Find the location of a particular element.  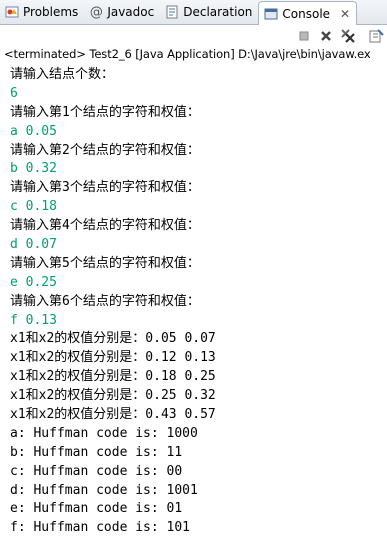

console-output-line: 请输入第5个结点的字符和权值： is located at coordinates (105, 263).